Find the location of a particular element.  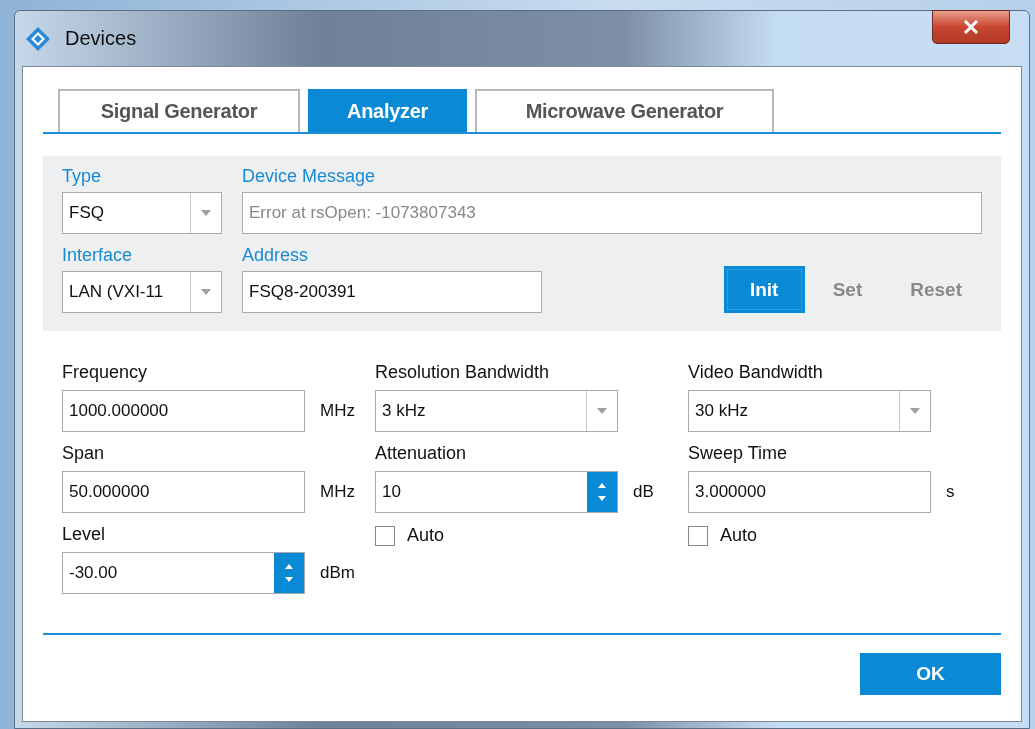

close-icon is located at coordinates (971, 27).